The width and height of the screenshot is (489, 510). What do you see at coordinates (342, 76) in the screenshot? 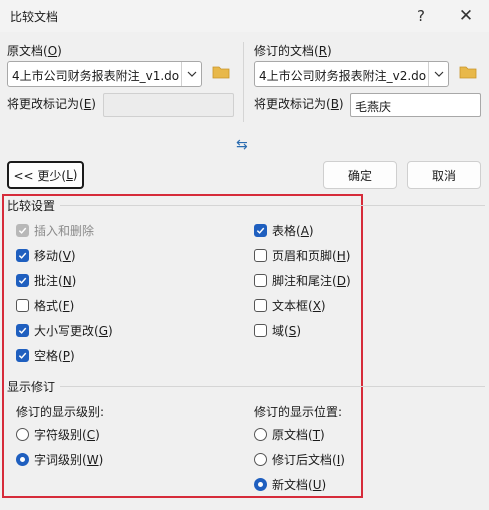
I see `revised-doc-value: 4上市公司财务报表附注_v2.docx` at bounding box center [342, 76].